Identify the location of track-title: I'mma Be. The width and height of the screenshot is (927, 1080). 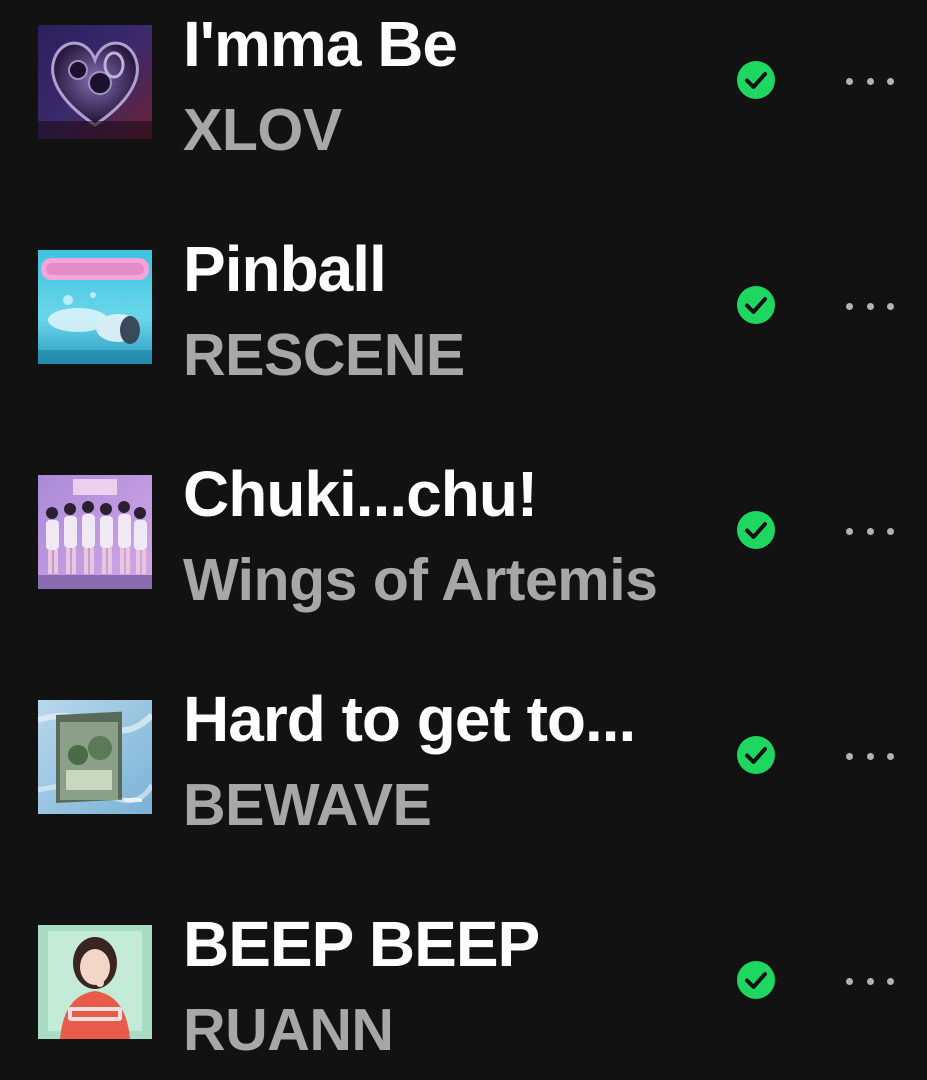
(320, 44).